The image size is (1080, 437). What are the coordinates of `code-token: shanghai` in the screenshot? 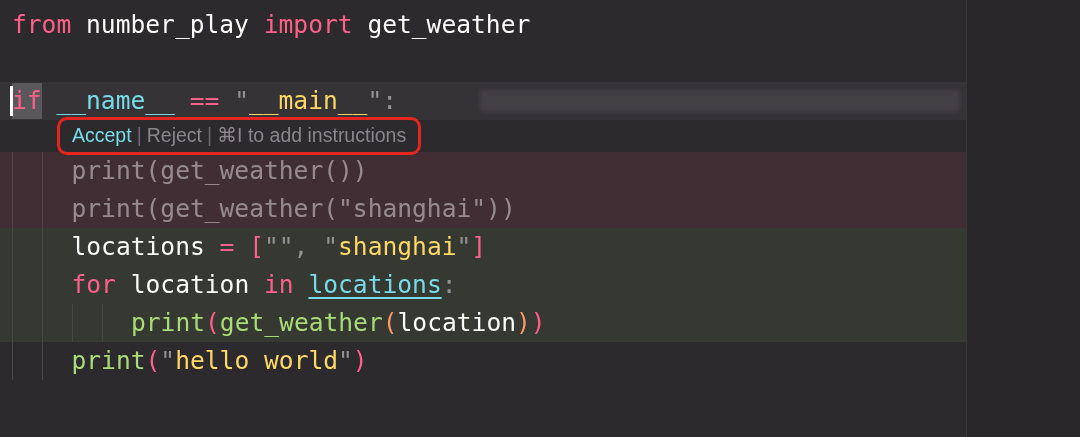 It's located at (397, 246).